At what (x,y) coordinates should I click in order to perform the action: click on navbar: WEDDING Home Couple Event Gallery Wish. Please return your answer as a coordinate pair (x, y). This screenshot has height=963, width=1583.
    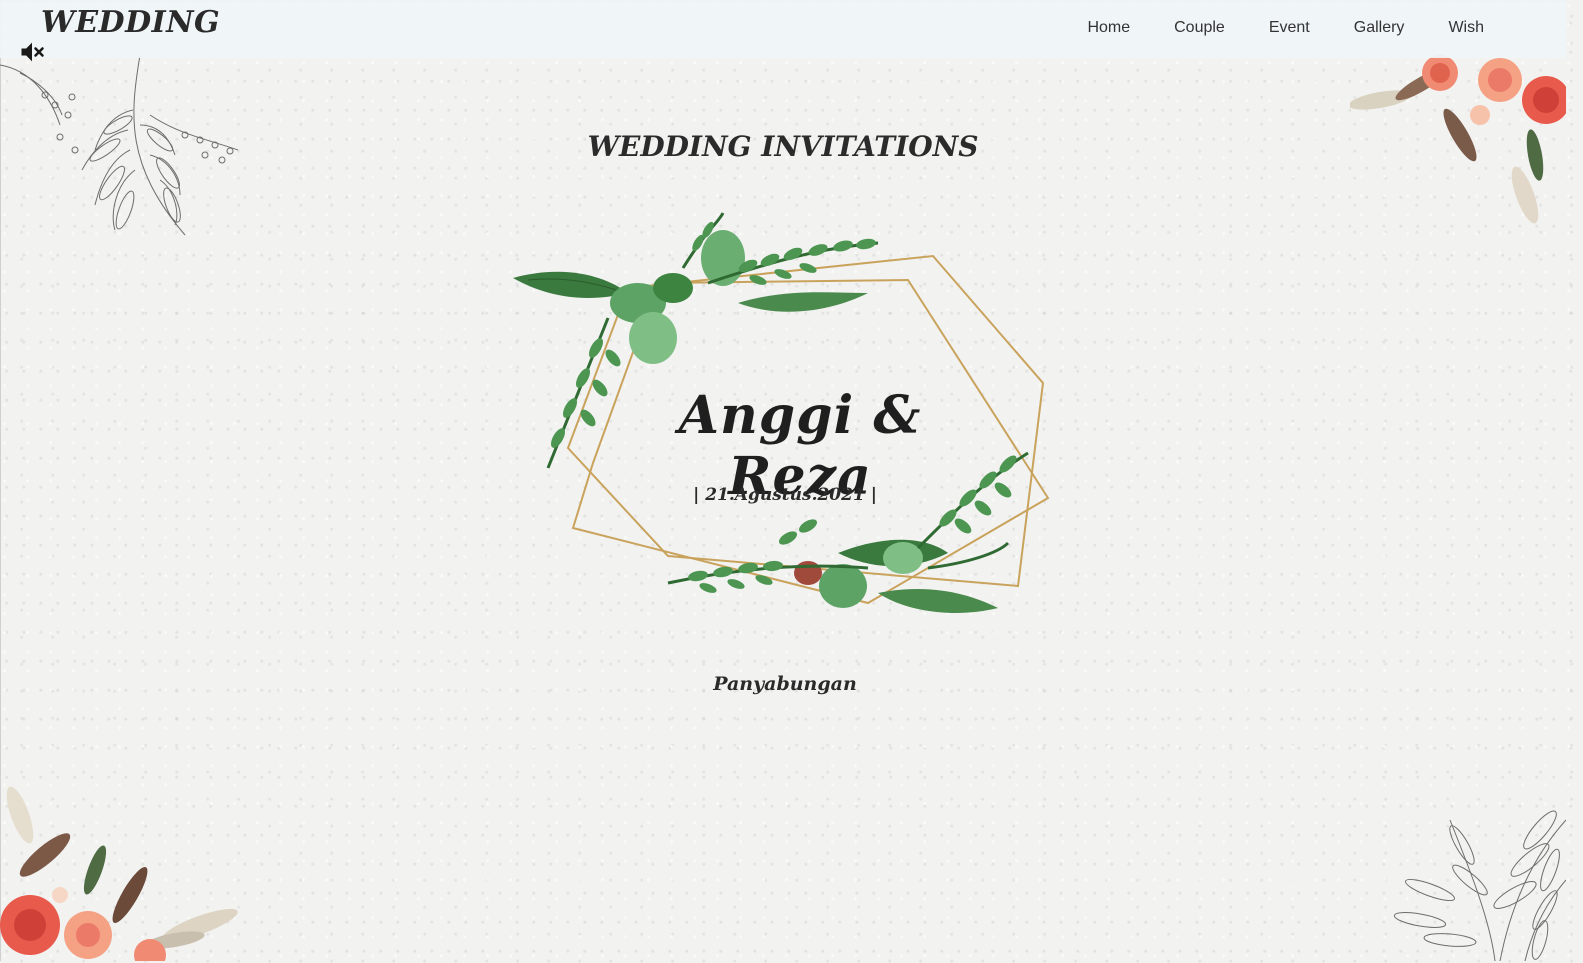
    Looking at the image, I should click on (783, 29).